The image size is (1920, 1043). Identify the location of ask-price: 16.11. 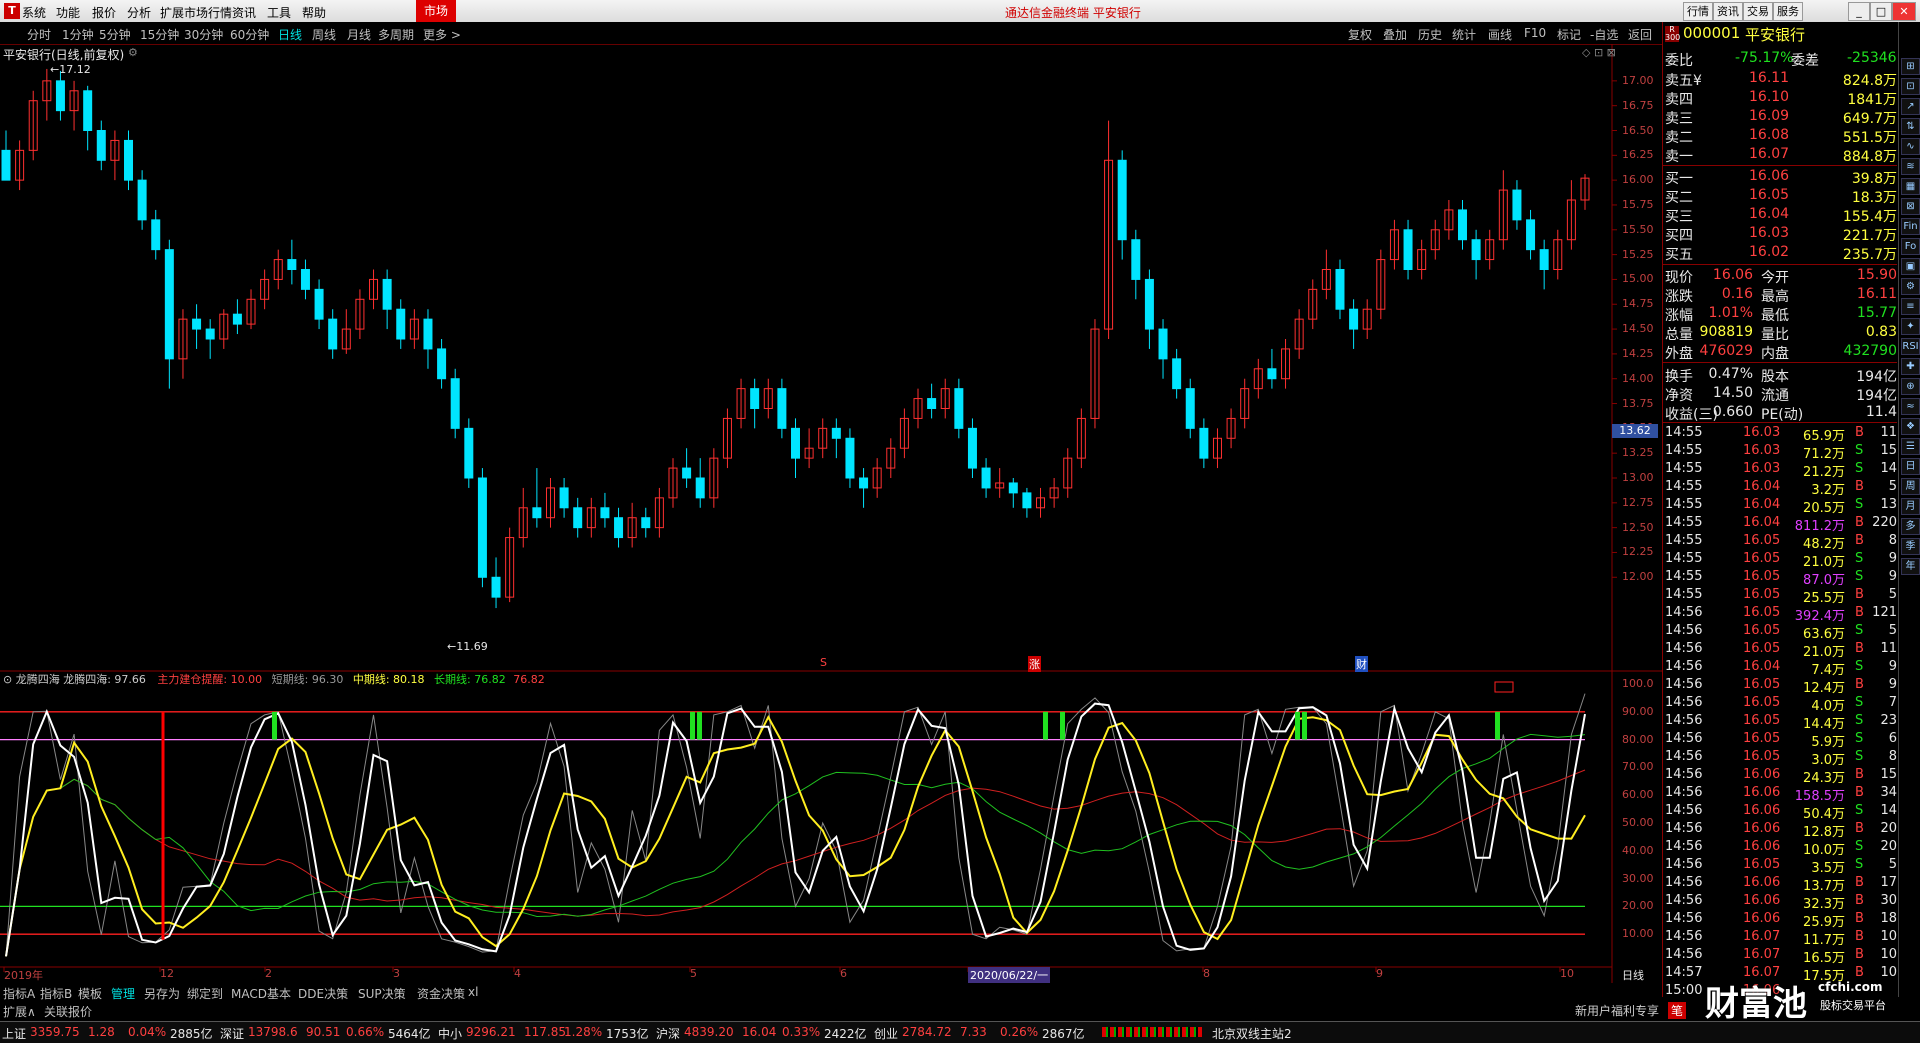
(1769, 78).